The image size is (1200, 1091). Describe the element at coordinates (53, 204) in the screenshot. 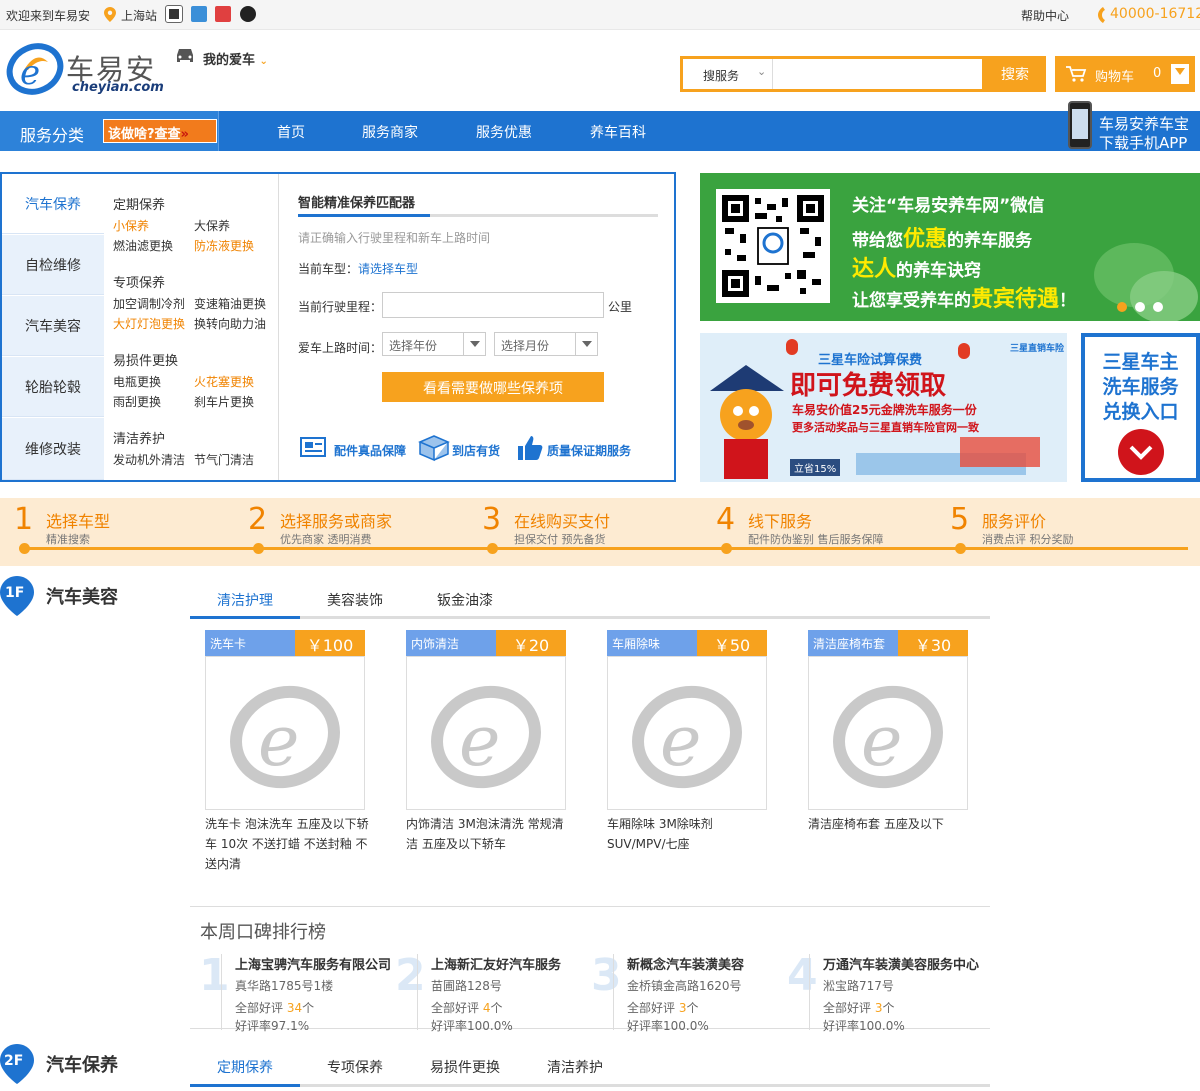

I see `tab-car-maintenance: 汽车保养` at that location.